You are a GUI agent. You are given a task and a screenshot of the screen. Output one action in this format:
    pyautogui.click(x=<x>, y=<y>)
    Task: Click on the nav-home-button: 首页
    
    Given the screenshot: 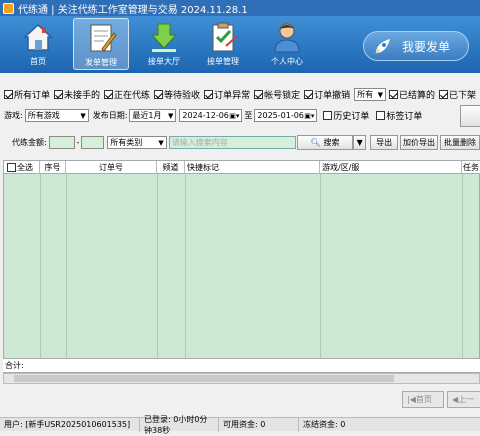 What is the action you would take?
    pyautogui.click(x=38, y=44)
    